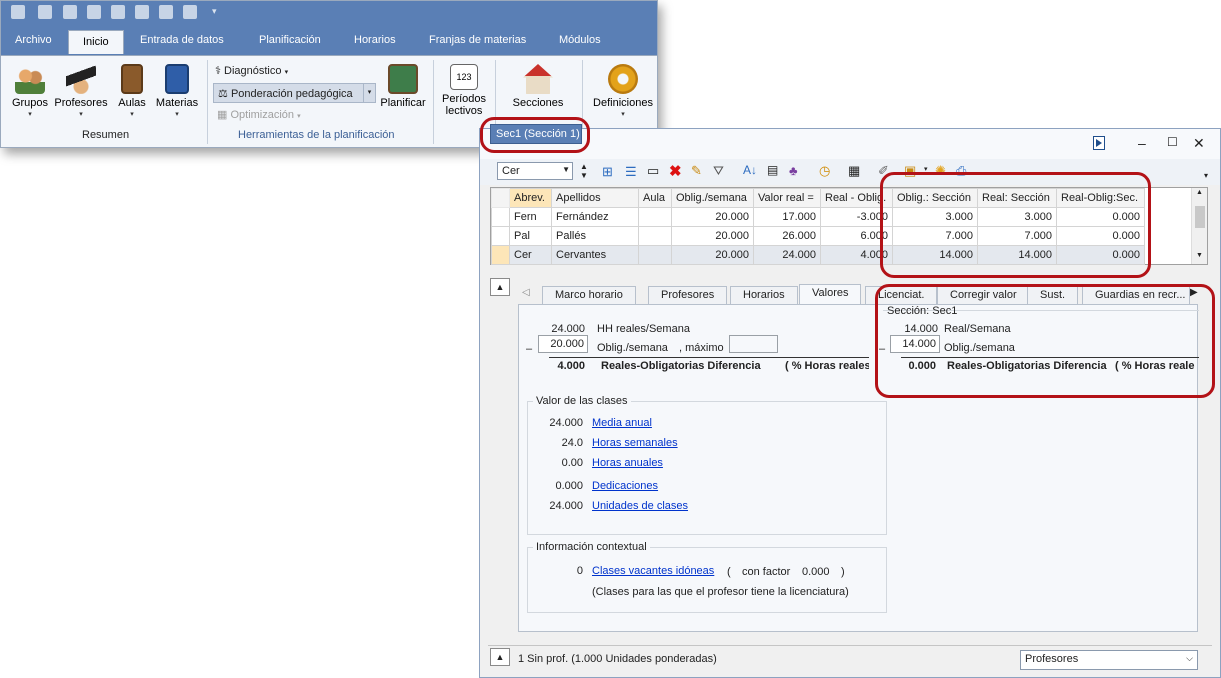 The width and height of the screenshot is (1221, 678). What do you see at coordinates (290, 40) in the screenshot?
I see `tab-planificacion: Planificación` at bounding box center [290, 40].